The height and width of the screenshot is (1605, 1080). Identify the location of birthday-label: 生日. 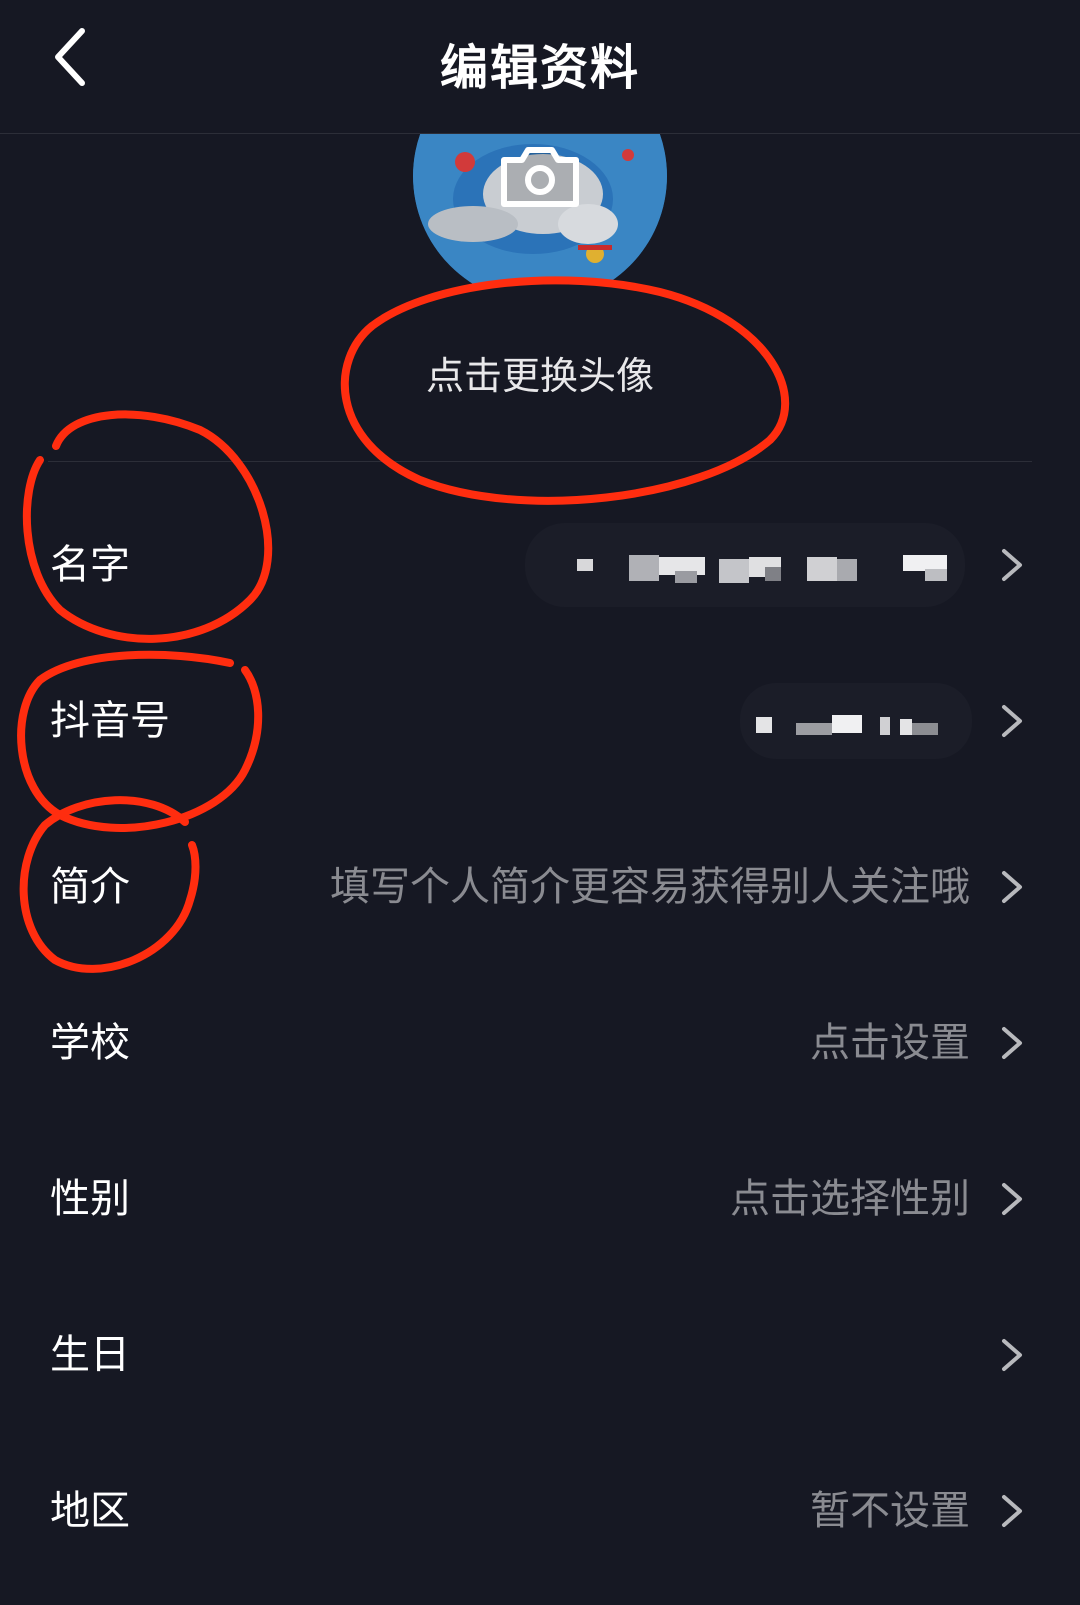
(90, 1355).